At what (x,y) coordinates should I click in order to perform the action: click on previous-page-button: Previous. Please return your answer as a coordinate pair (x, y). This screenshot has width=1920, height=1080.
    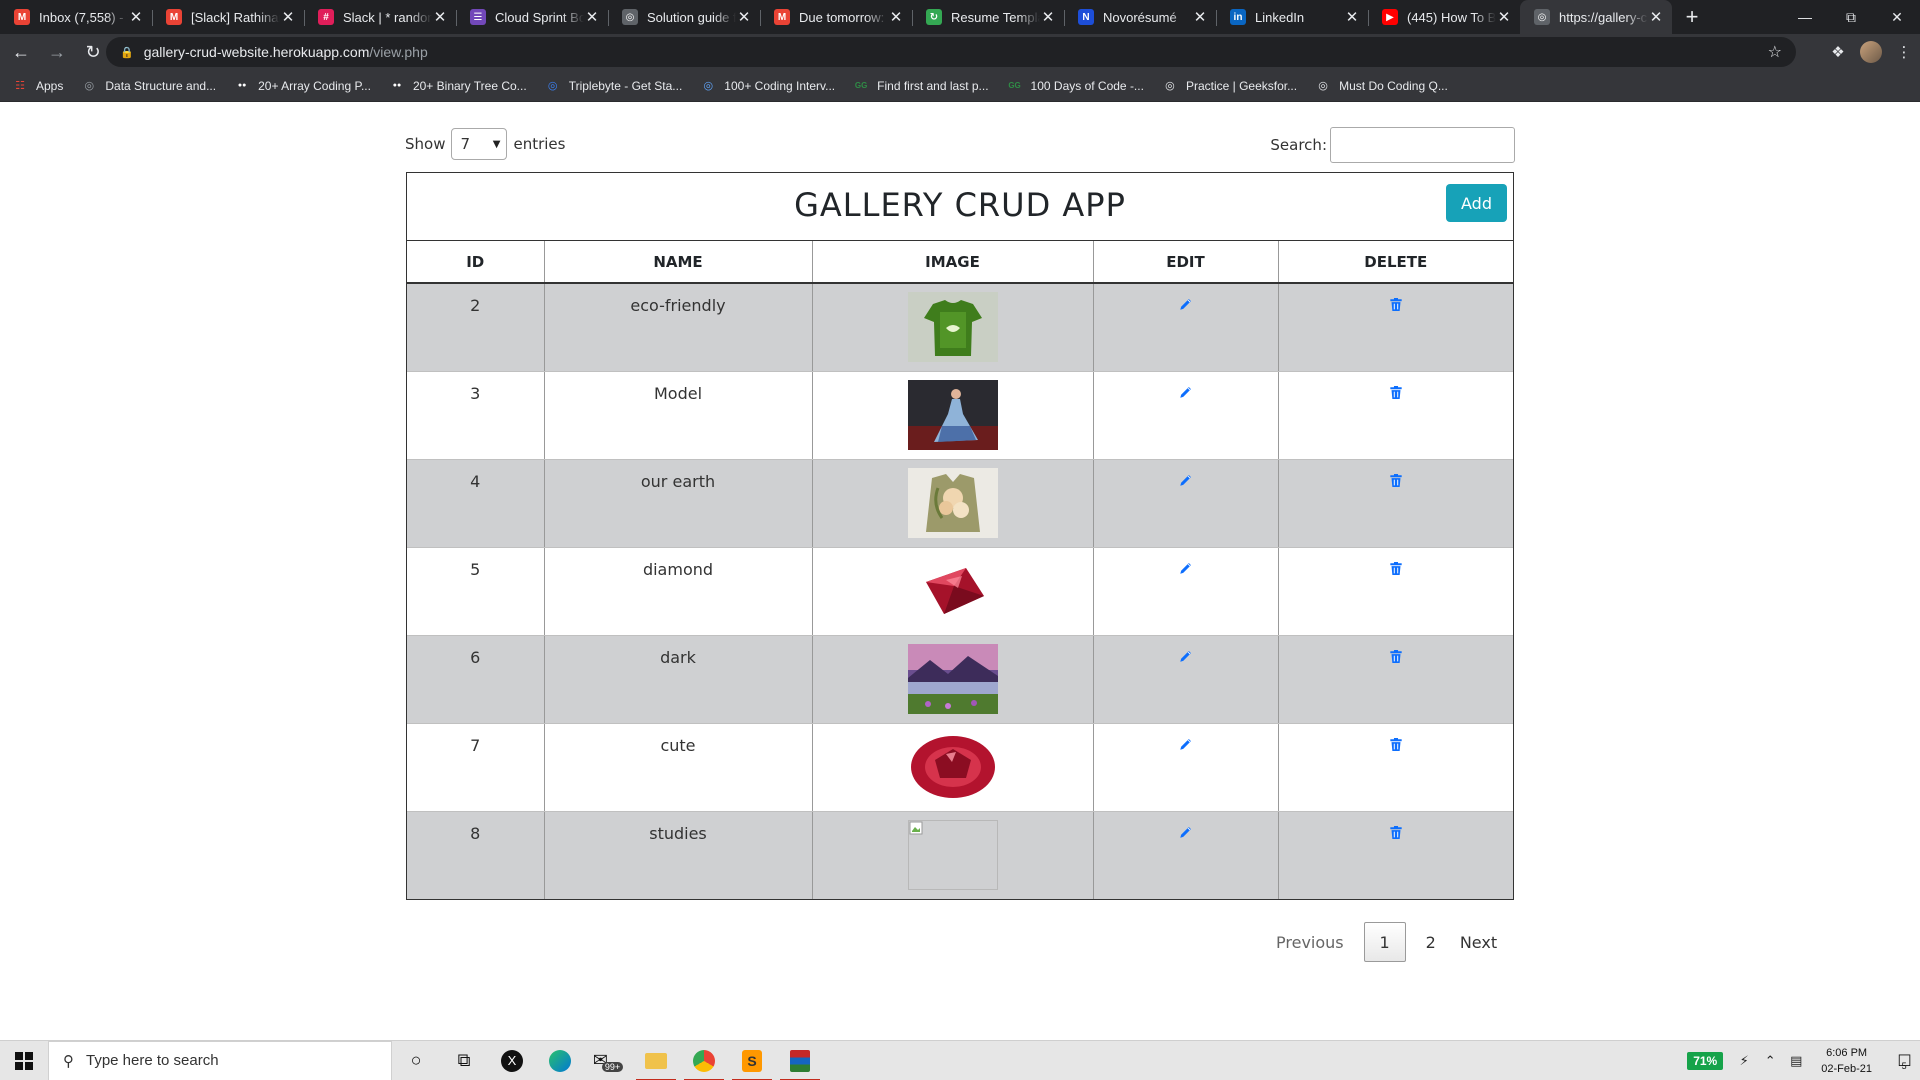
    Looking at the image, I should click on (1310, 942).